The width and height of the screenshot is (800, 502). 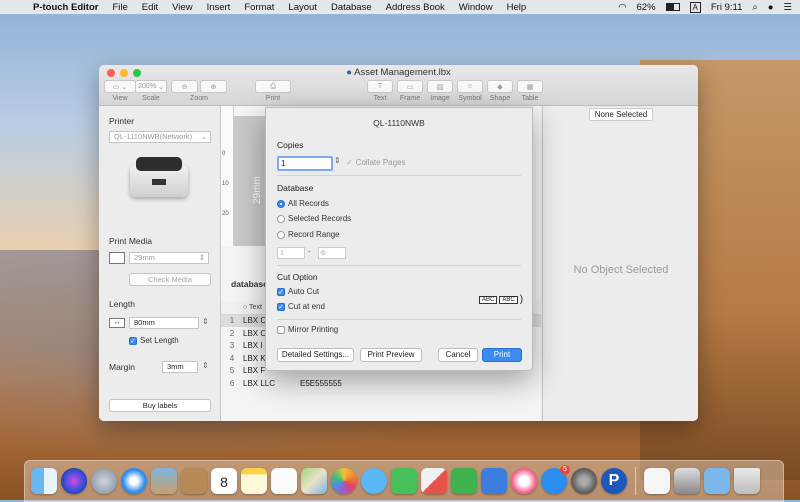 What do you see at coordinates (500, 98) in the screenshot?
I see `shape-tool-label: Shape` at bounding box center [500, 98].